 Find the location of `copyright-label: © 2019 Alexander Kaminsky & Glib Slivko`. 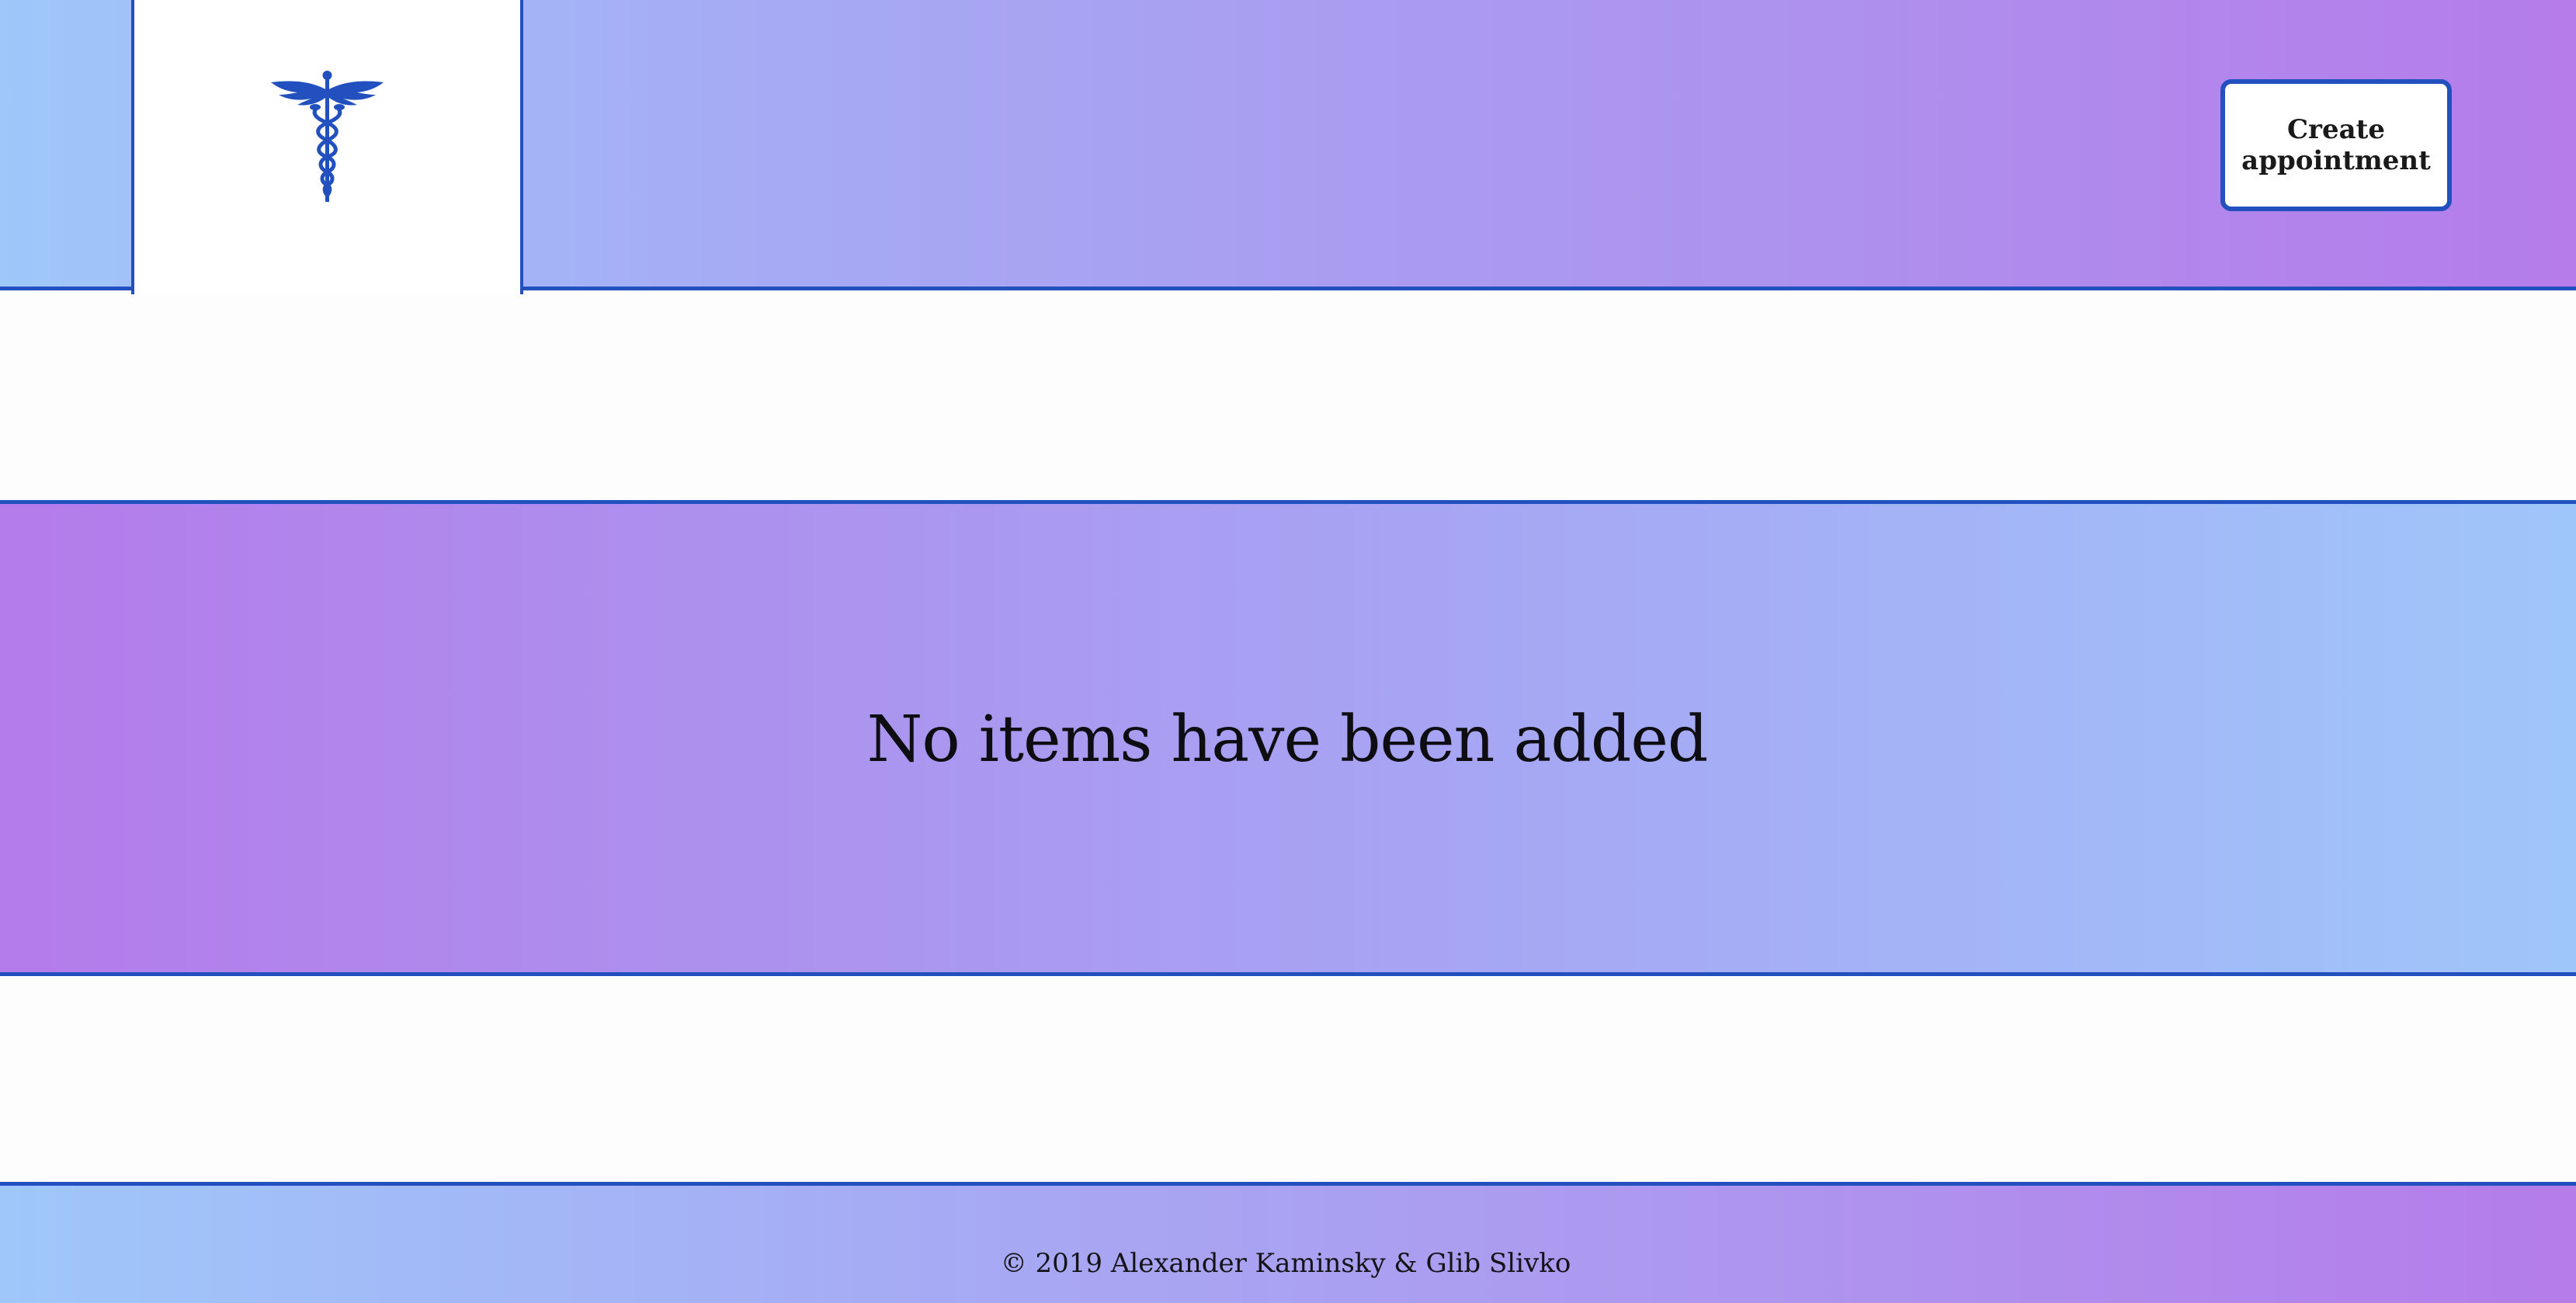

copyright-label: © 2019 Alexander Kaminsky & Glib Slivko is located at coordinates (1285, 1263).